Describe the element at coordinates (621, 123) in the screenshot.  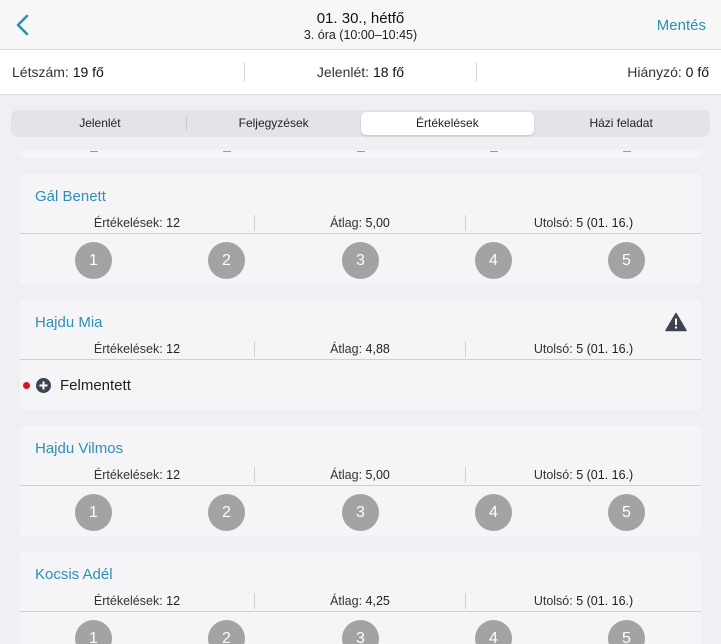
I see `tab-homework: Házi feladat` at that location.